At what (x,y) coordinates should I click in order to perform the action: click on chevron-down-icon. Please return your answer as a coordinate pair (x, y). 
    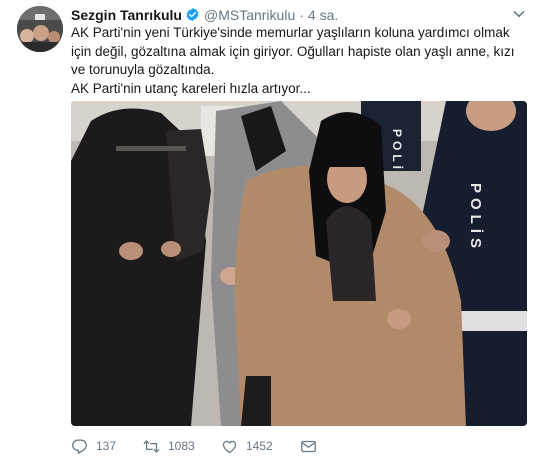
    Looking at the image, I should click on (519, 14).